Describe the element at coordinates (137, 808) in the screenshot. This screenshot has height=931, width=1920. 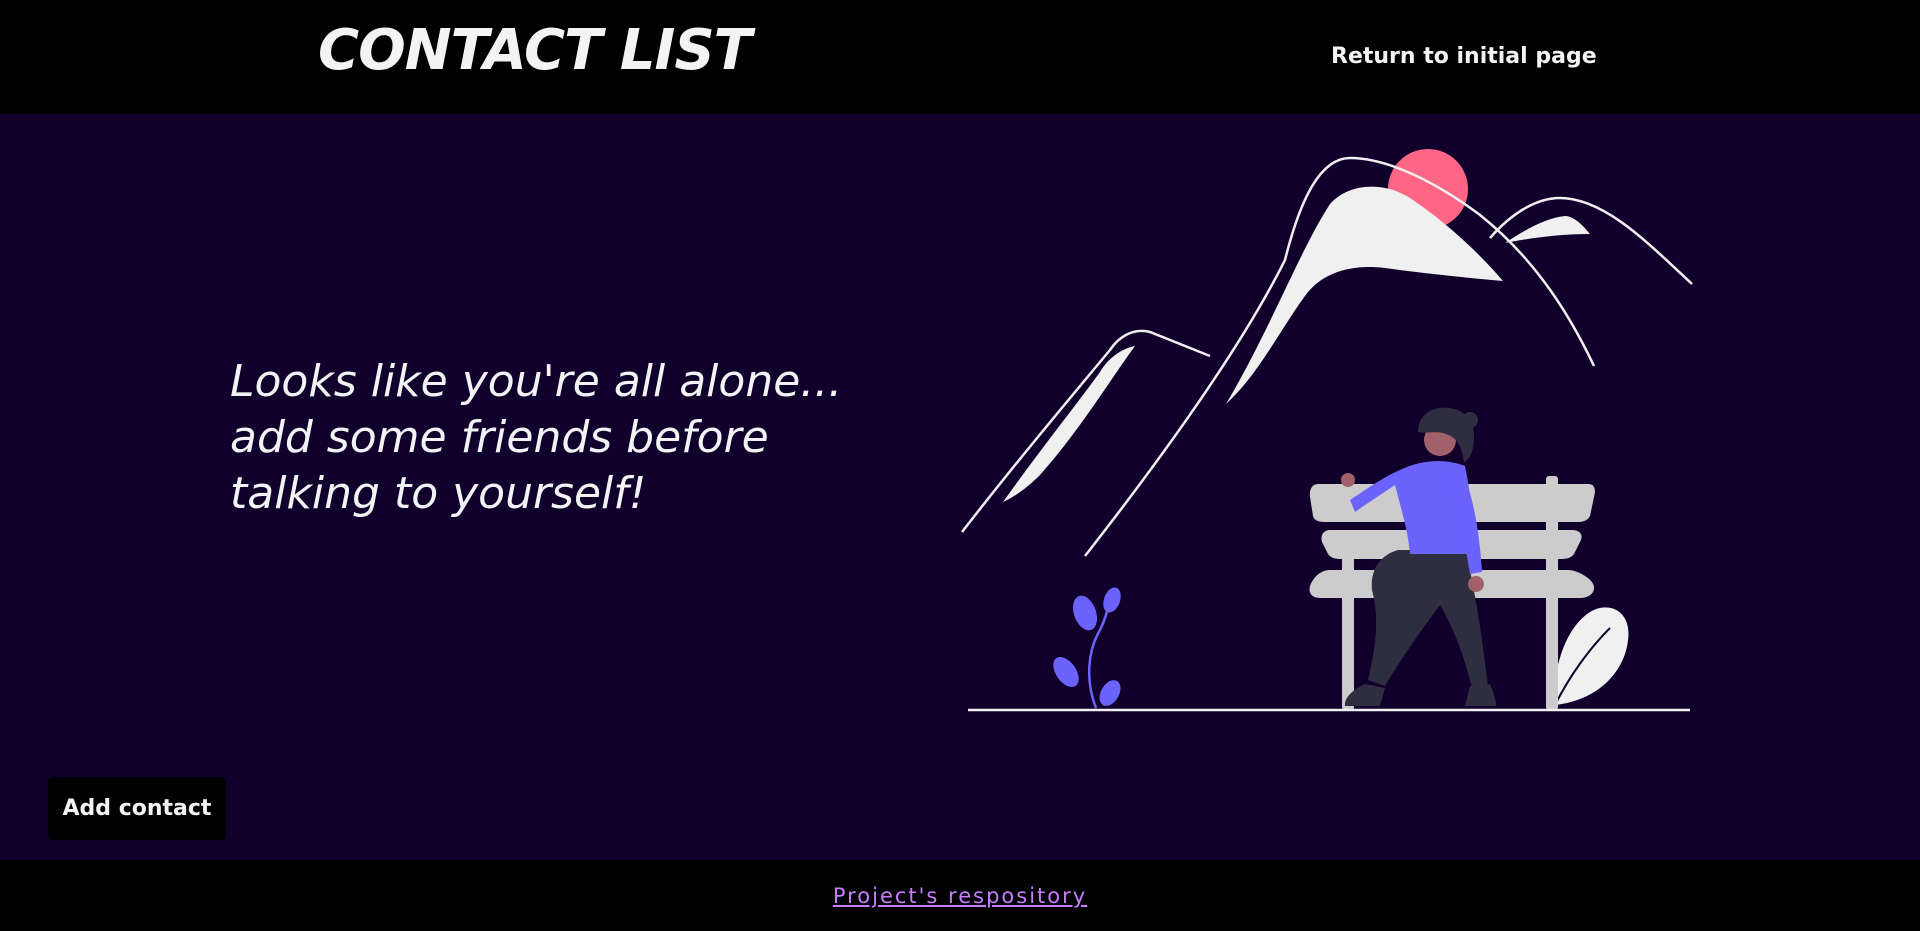
I see `add-contact-button: Add contact` at that location.